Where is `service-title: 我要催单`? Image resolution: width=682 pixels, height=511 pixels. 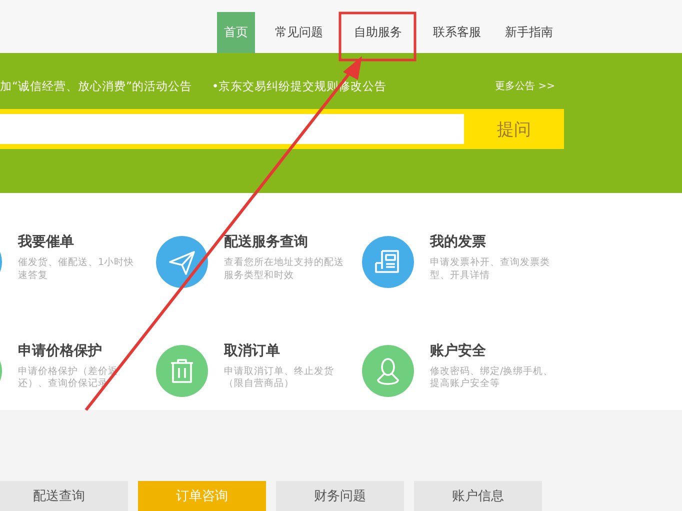 service-title: 我要催单 is located at coordinates (80, 242).